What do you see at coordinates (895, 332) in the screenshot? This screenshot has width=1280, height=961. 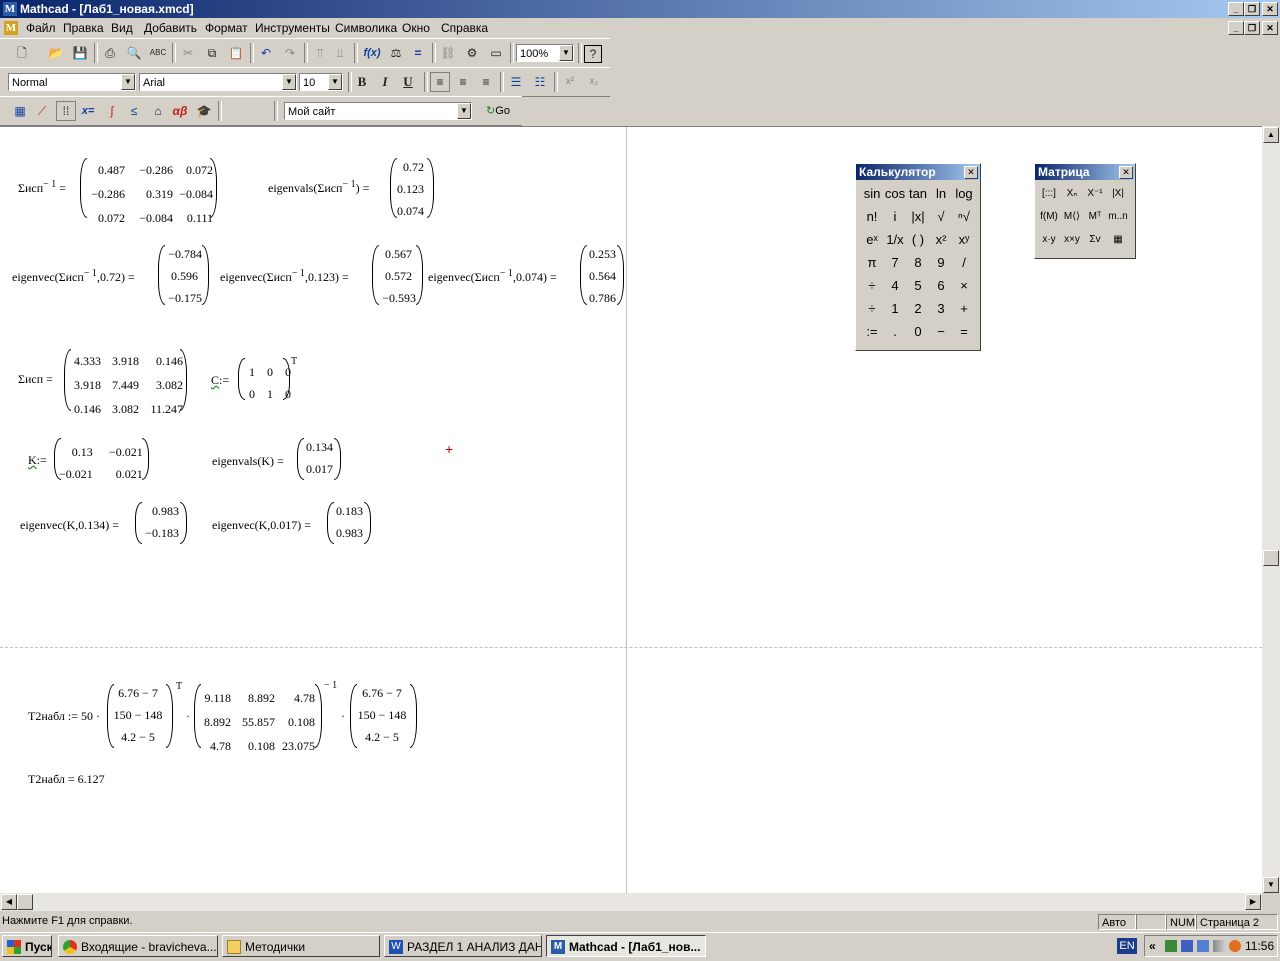 I see `calculator-key: .` at bounding box center [895, 332].